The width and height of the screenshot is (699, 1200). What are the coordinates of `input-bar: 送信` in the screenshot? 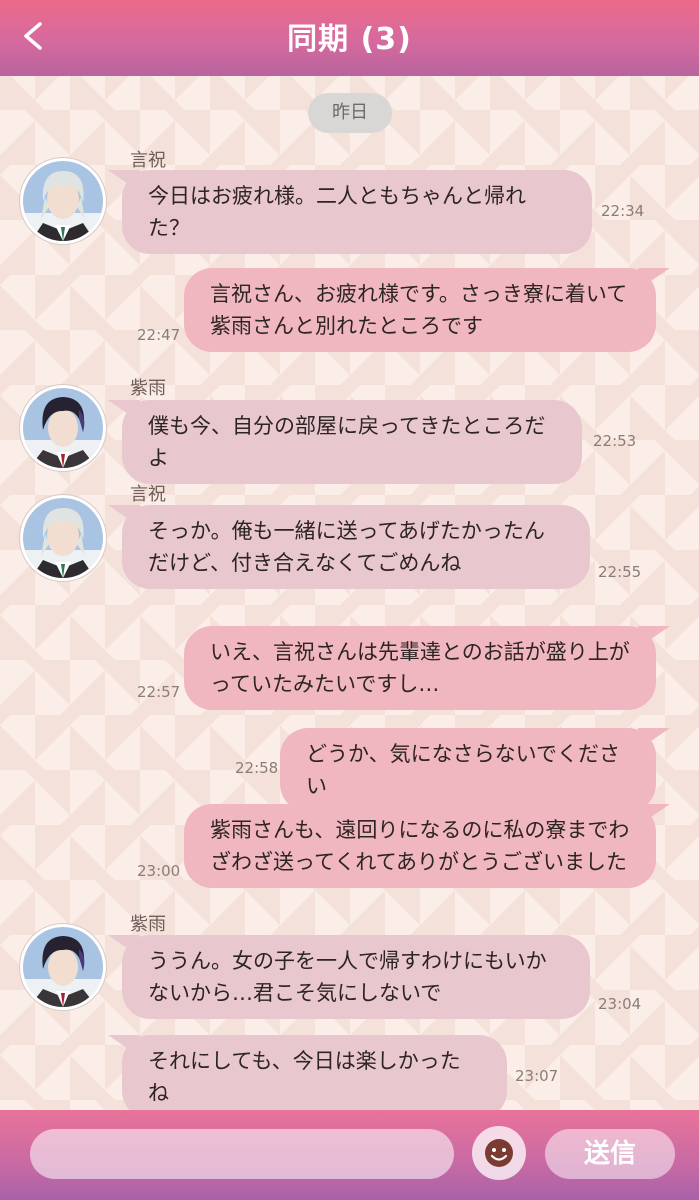 It's located at (349, 1155).